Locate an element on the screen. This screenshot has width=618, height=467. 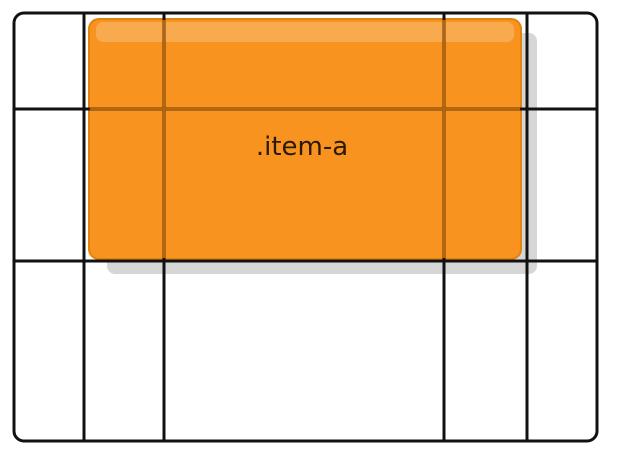
item-a-highlight is located at coordinates (305, 32).